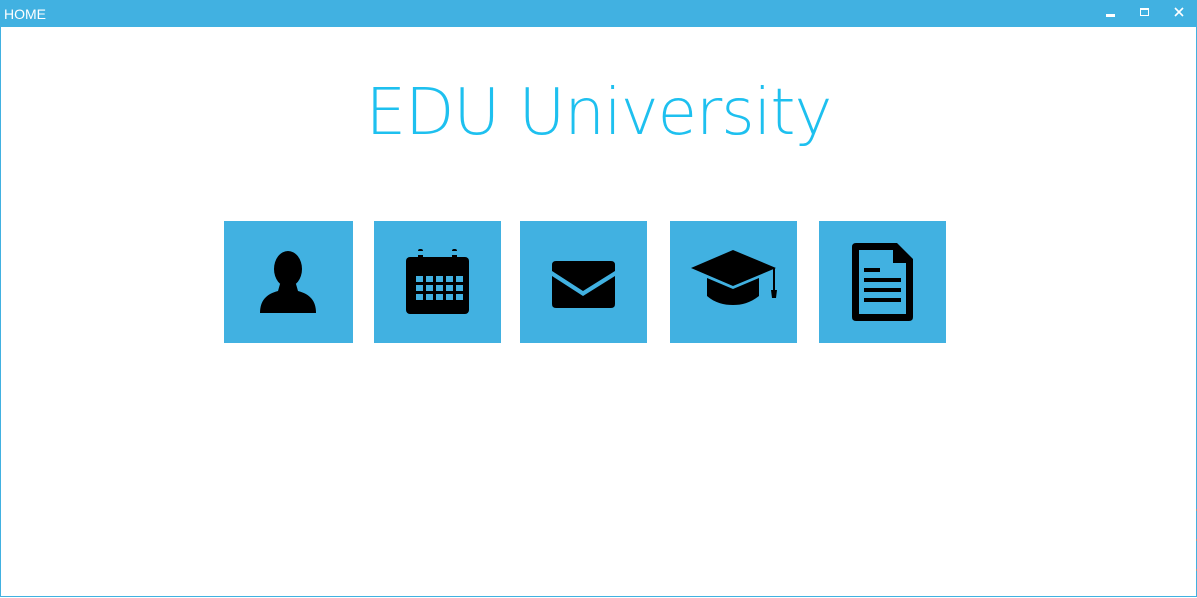 The image size is (1197, 598). I want to click on close-icon, so click(1179, 12).